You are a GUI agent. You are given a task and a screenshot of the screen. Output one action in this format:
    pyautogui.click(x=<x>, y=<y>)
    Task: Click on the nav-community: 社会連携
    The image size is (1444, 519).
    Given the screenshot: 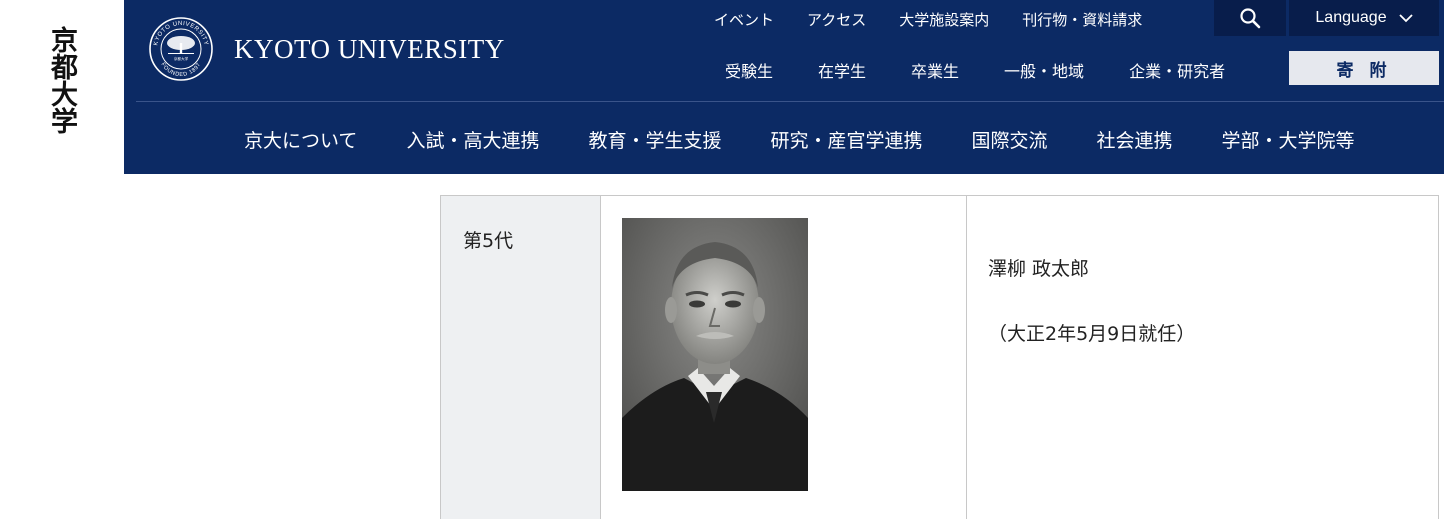 What is the action you would take?
    pyautogui.click(x=1135, y=139)
    